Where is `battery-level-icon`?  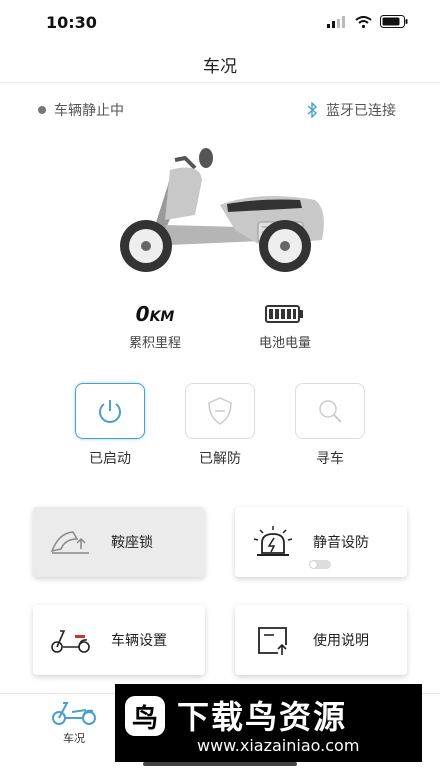
battery-level-icon is located at coordinates (285, 314).